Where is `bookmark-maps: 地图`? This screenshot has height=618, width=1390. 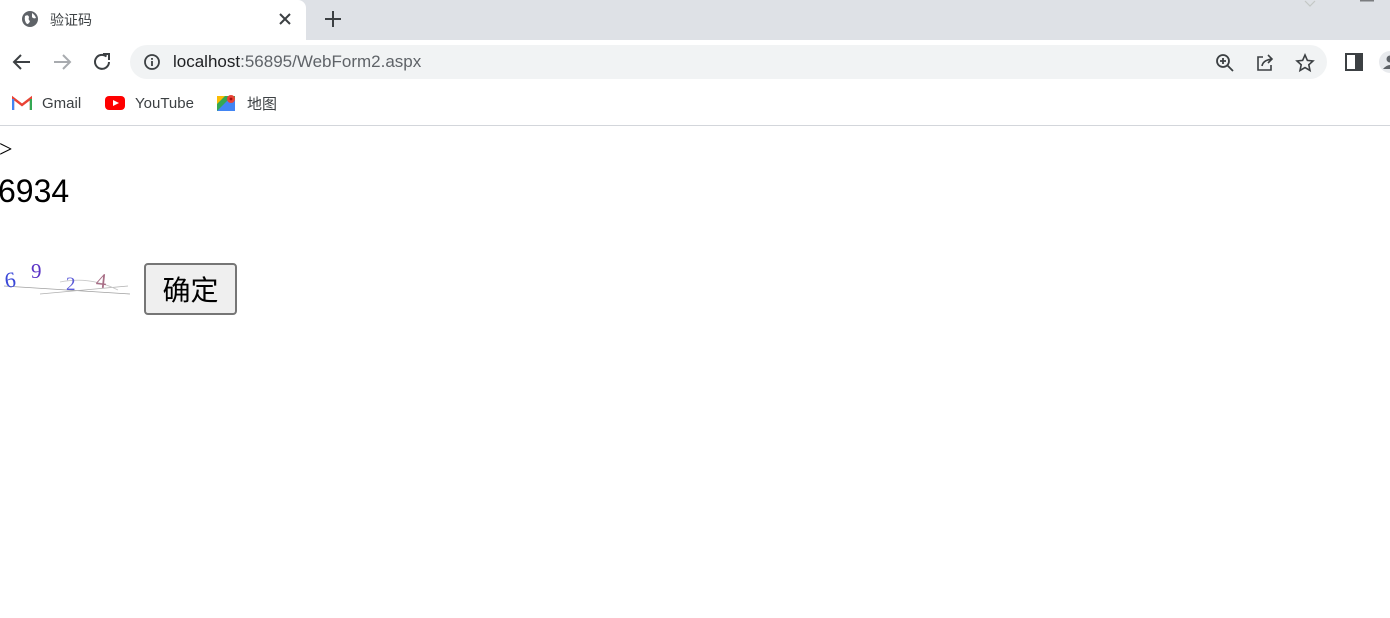
bookmark-maps: 地图 is located at coordinates (247, 103).